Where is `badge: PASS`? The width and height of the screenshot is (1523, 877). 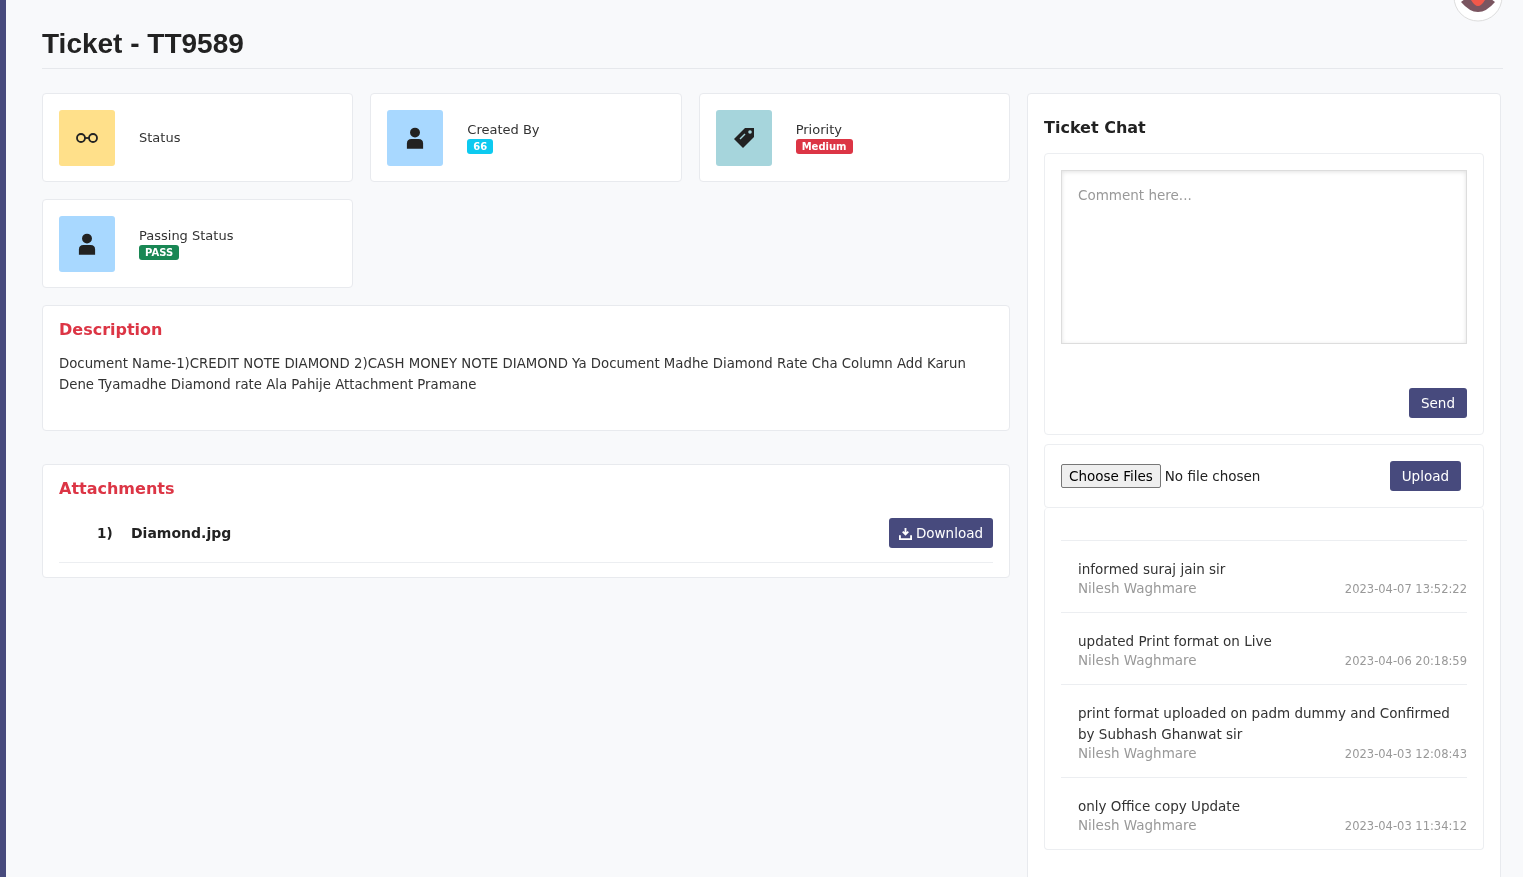
badge: PASS is located at coordinates (159, 252).